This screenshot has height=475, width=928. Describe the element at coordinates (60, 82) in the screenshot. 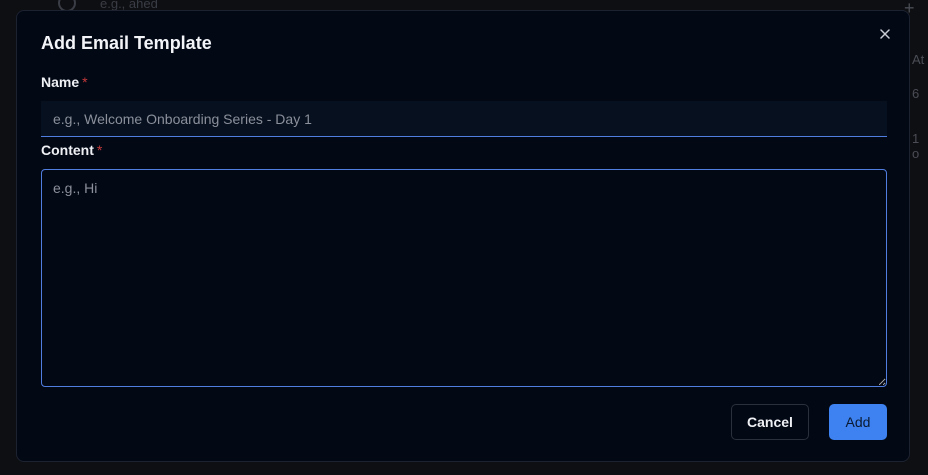

I see `name-label-text: Name` at that location.